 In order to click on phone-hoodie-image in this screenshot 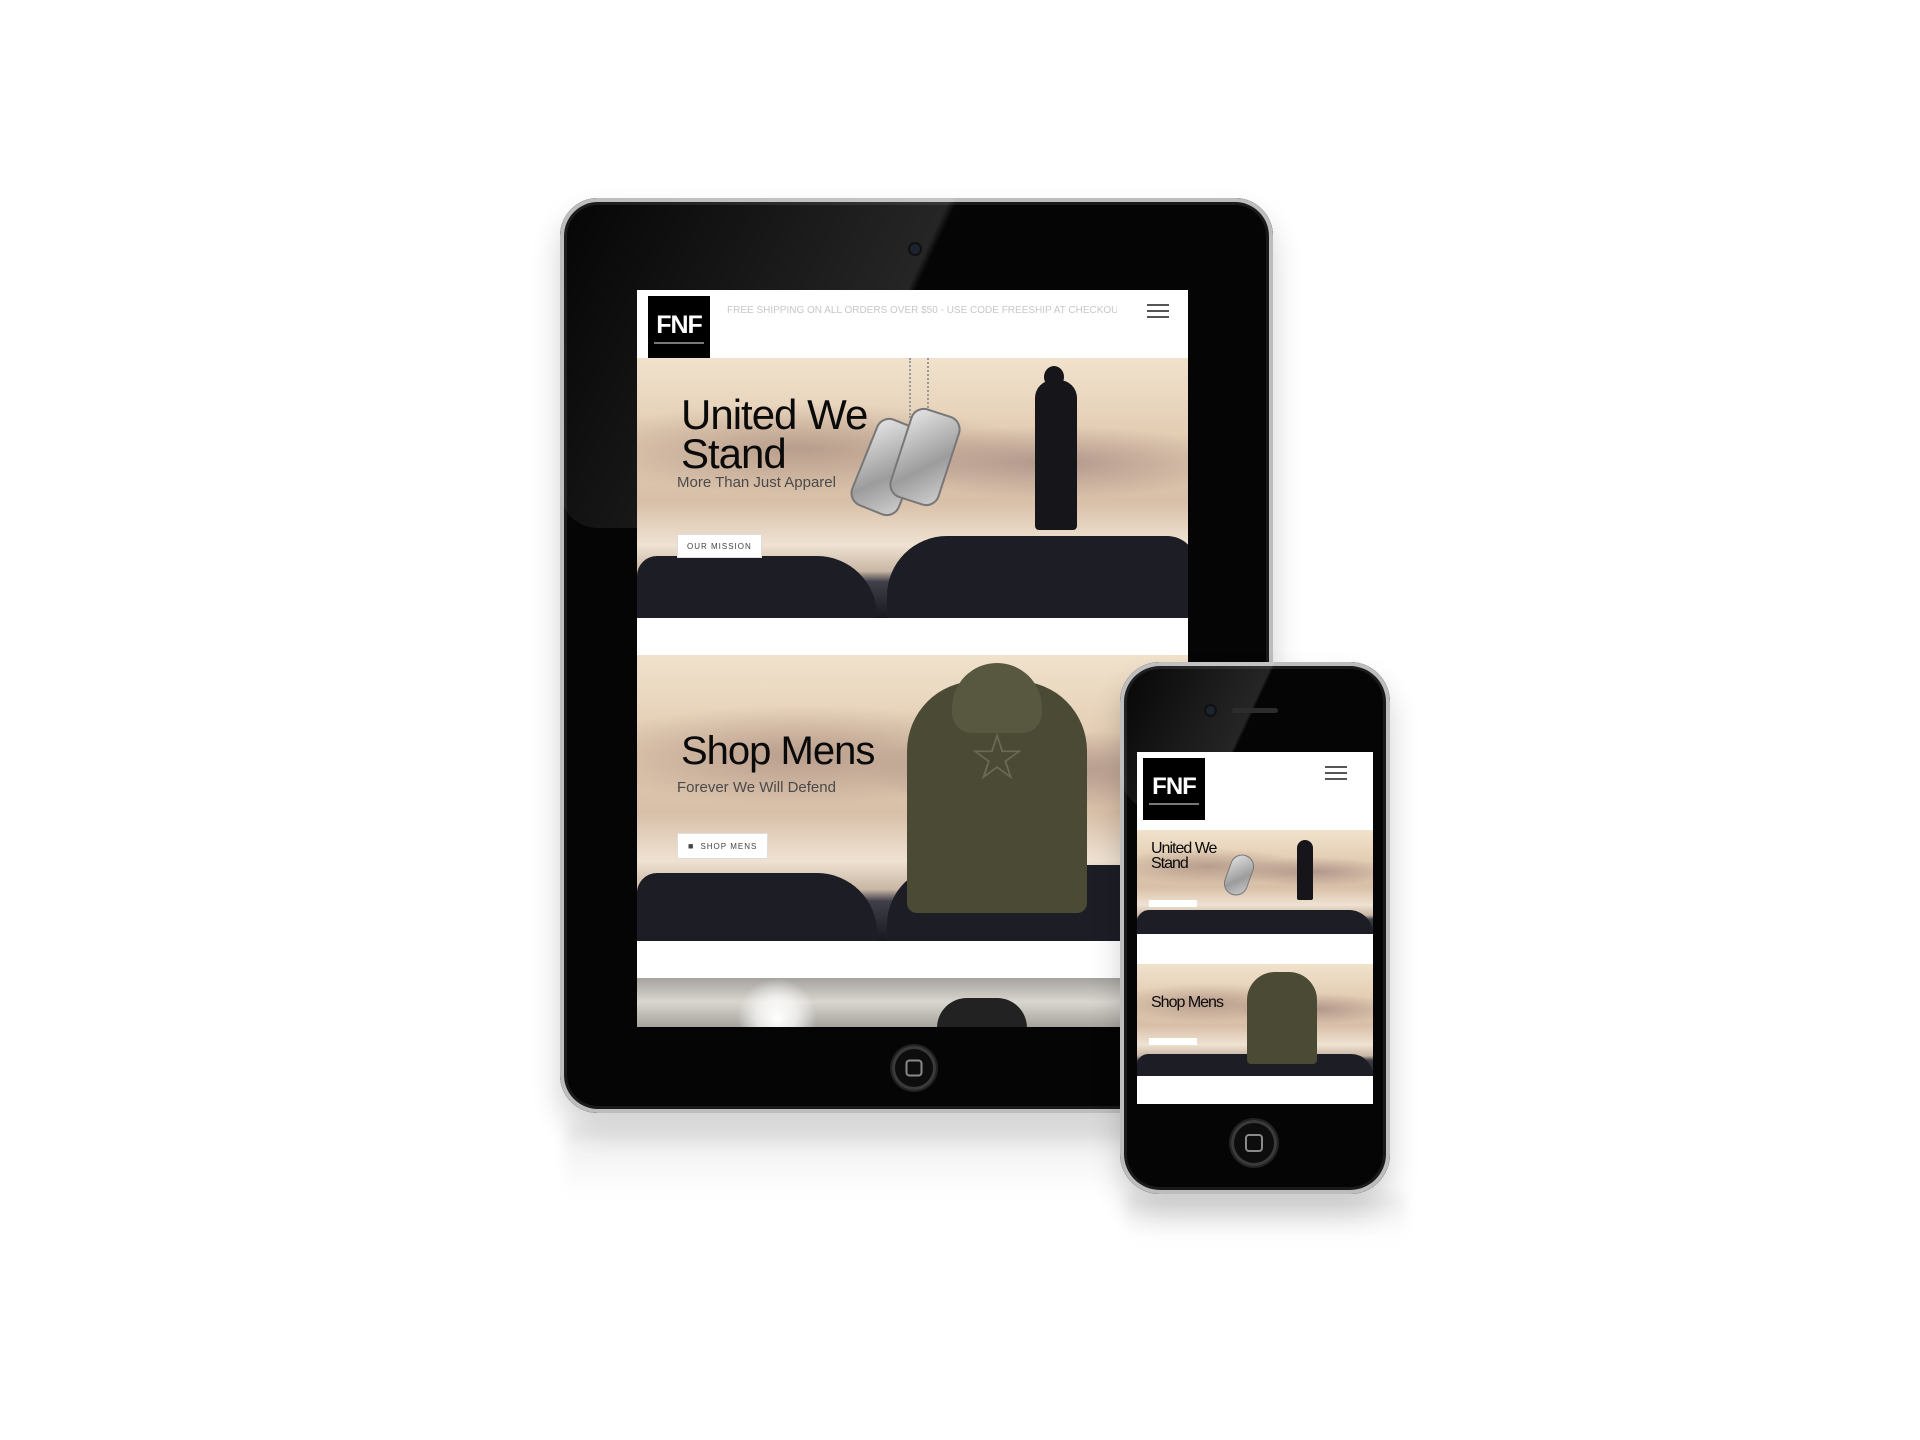, I will do `click(1282, 1018)`.